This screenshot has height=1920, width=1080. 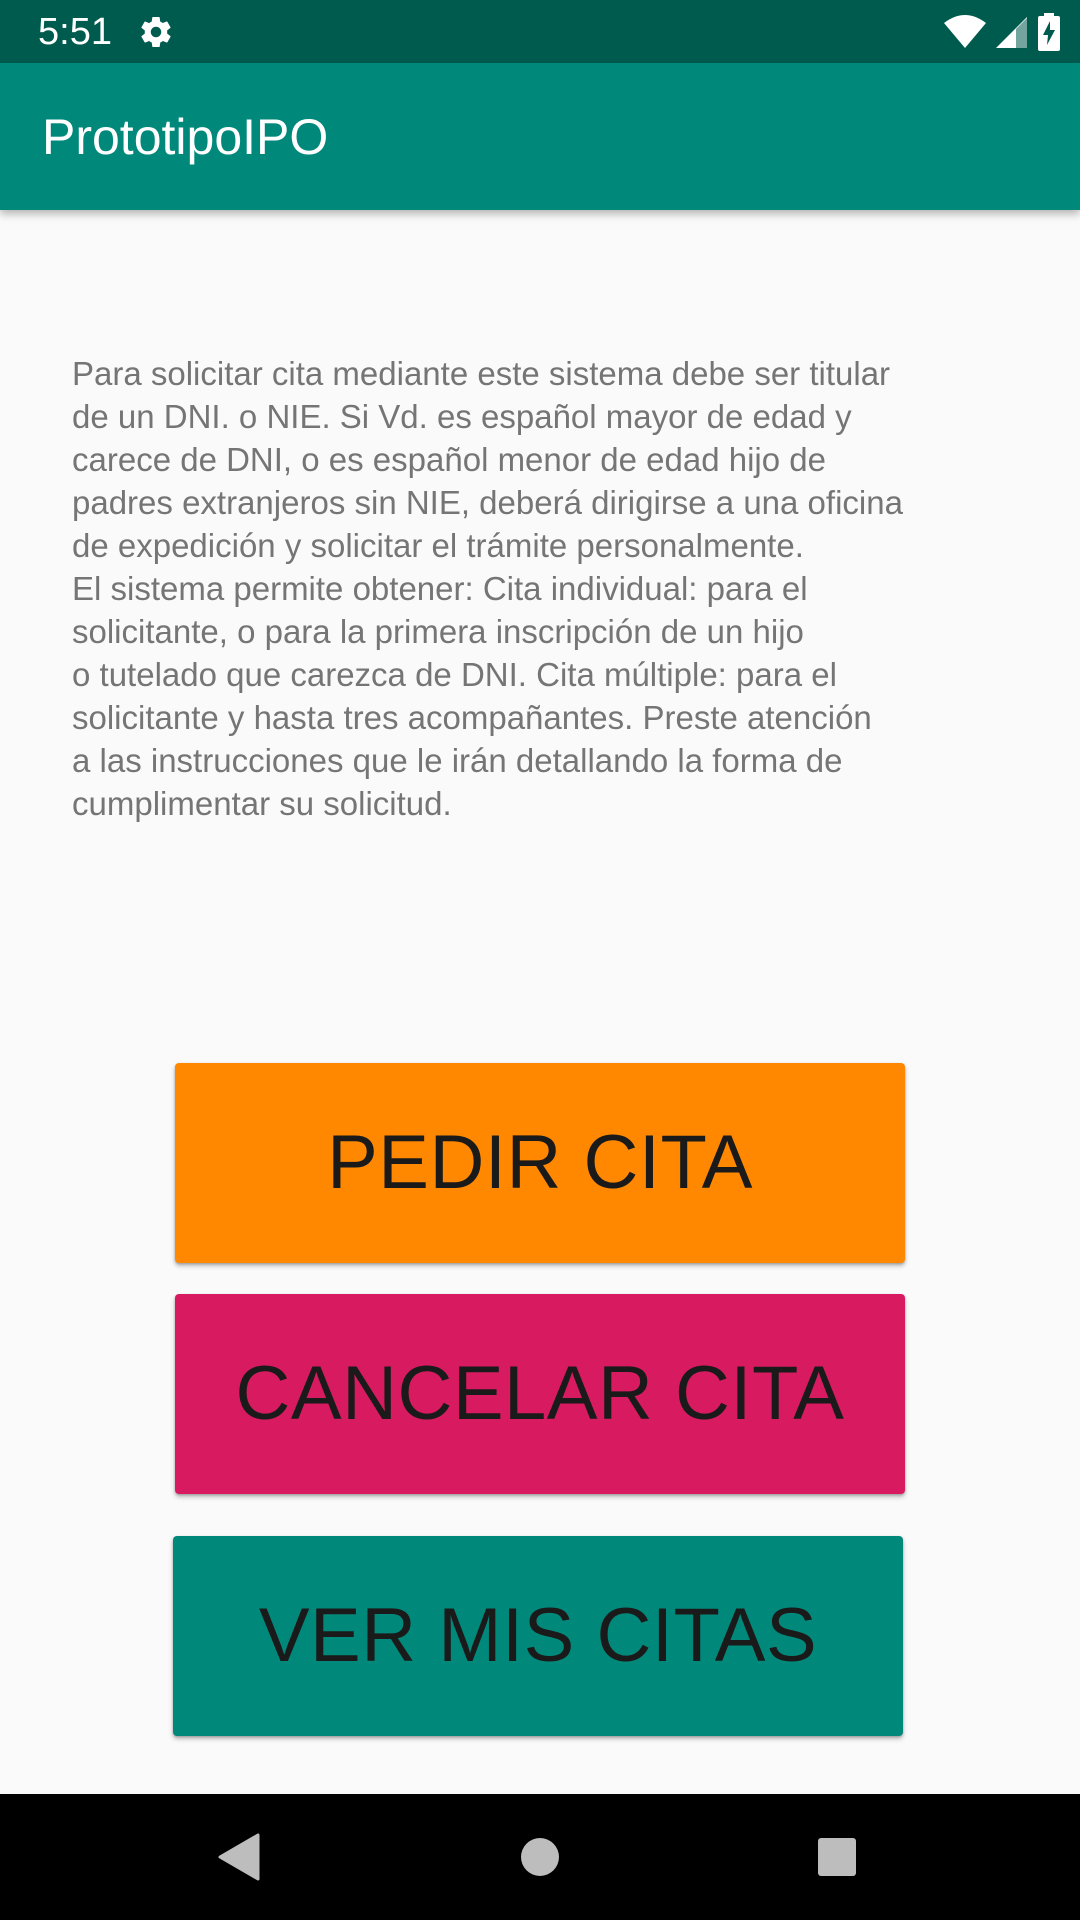 What do you see at coordinates (540, 136) in the screenshot?
I see `app-bar: PrototipoIPO` at bounding box center [540, 136].